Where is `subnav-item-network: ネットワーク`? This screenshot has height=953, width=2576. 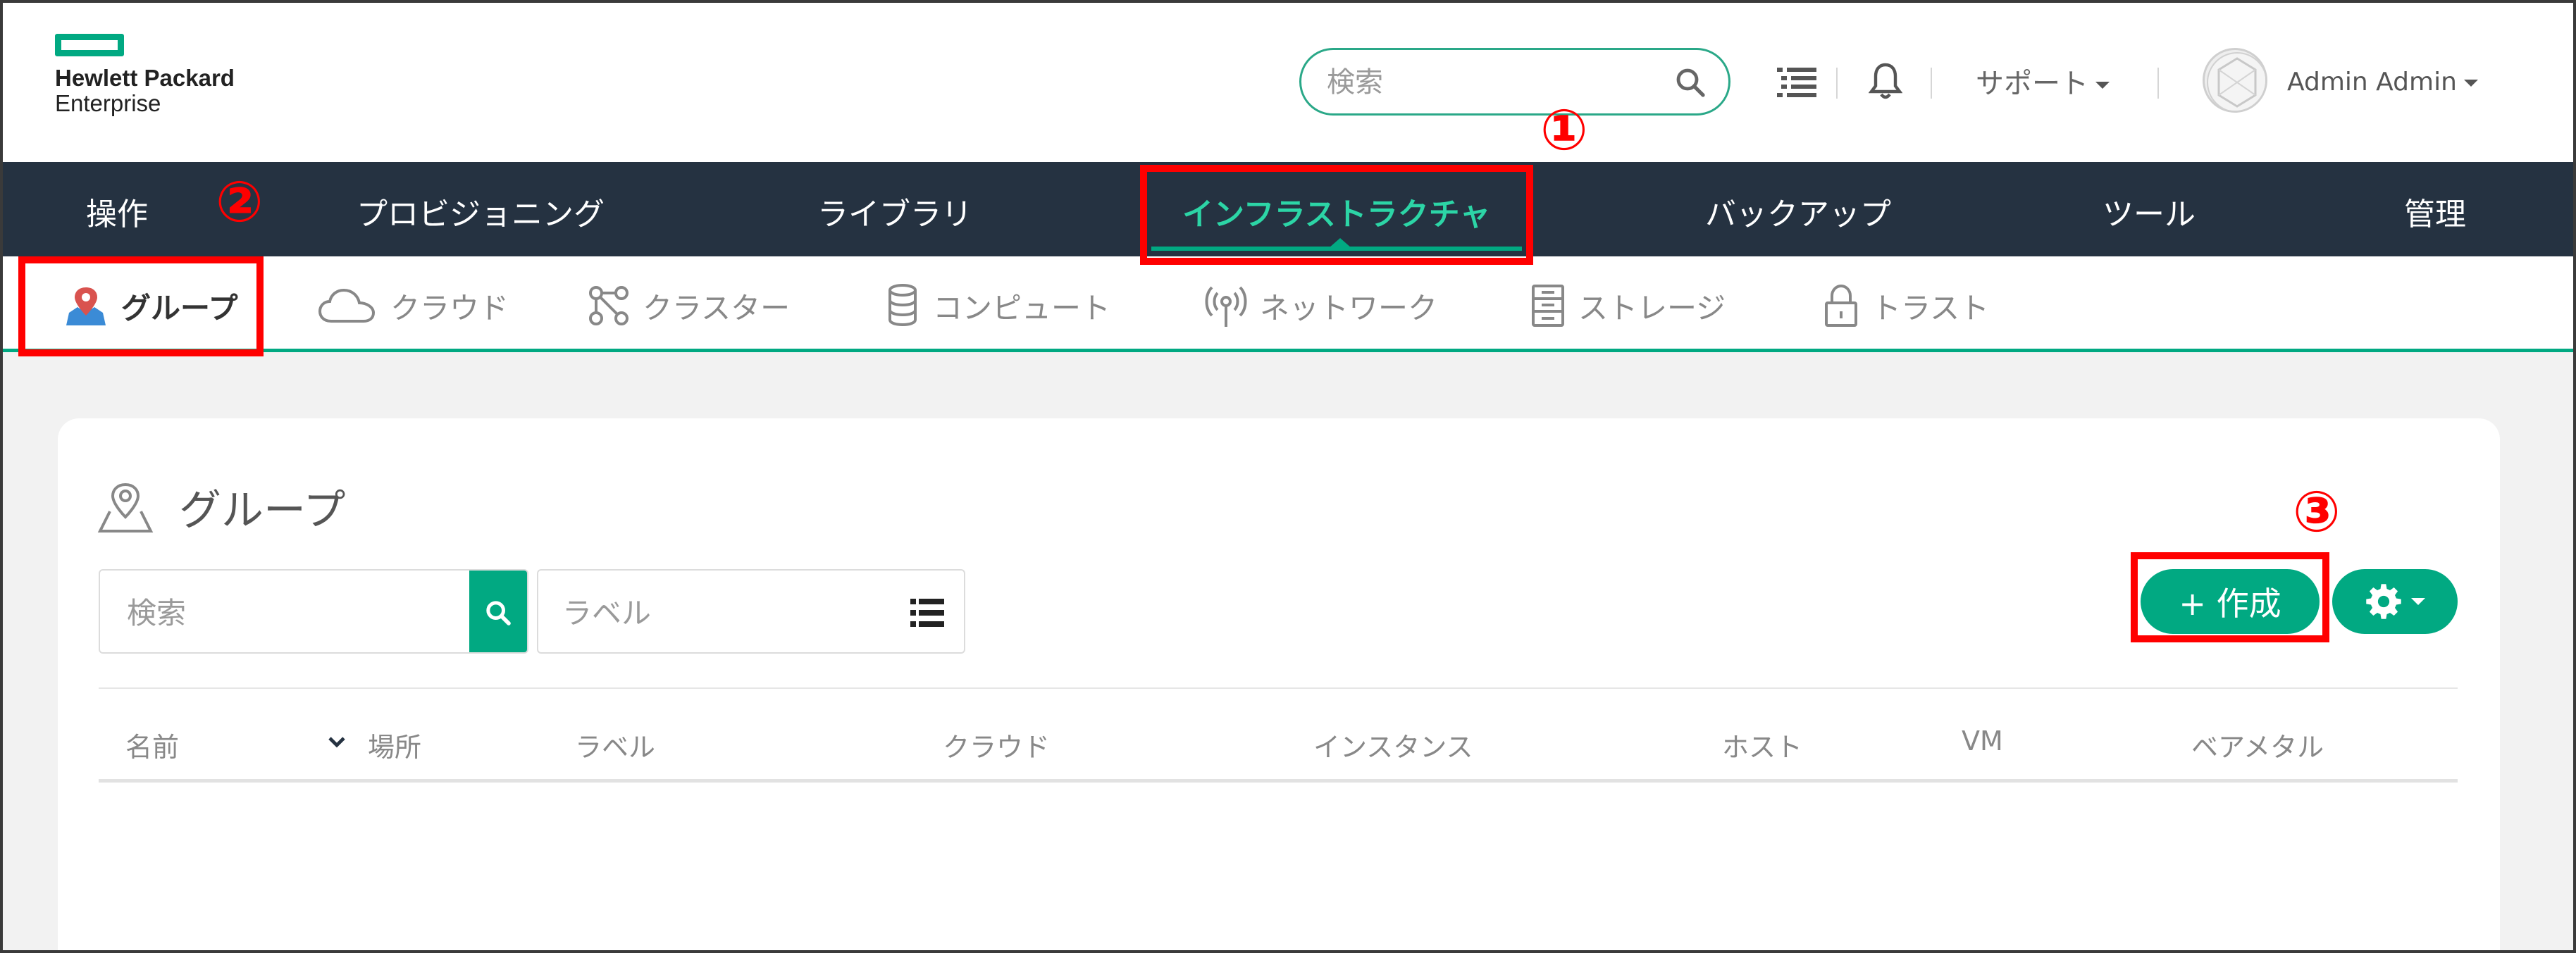 subnav-item-network: ネットワーク is located at coordinates (1321, 306).